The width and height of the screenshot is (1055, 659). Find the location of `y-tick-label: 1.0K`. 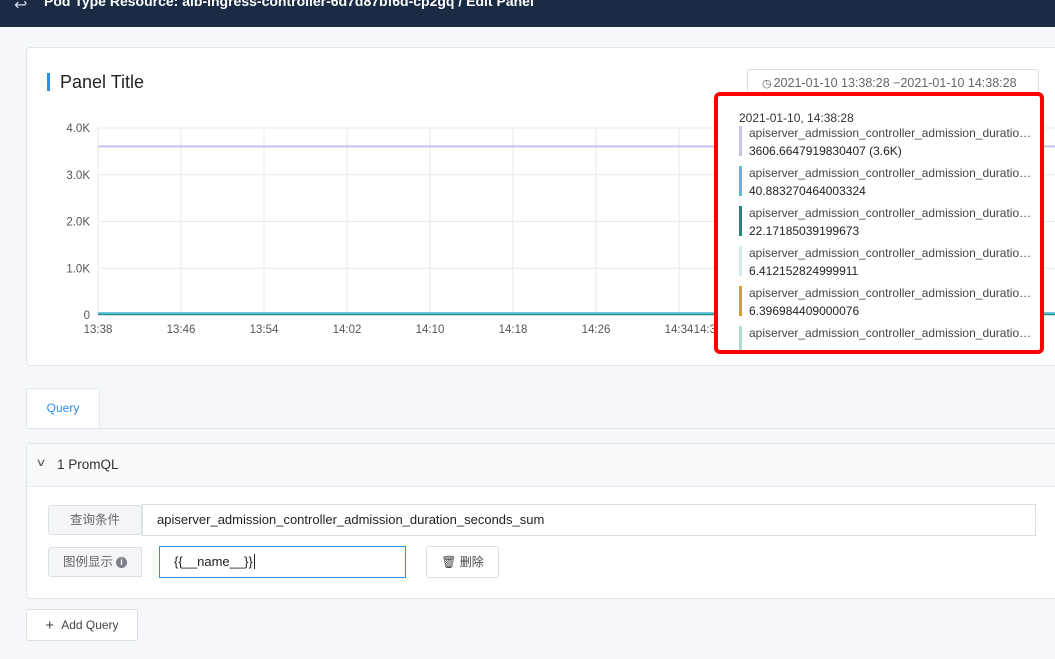

y-tick-label: 1.0K is located at coordinates (78, 269).